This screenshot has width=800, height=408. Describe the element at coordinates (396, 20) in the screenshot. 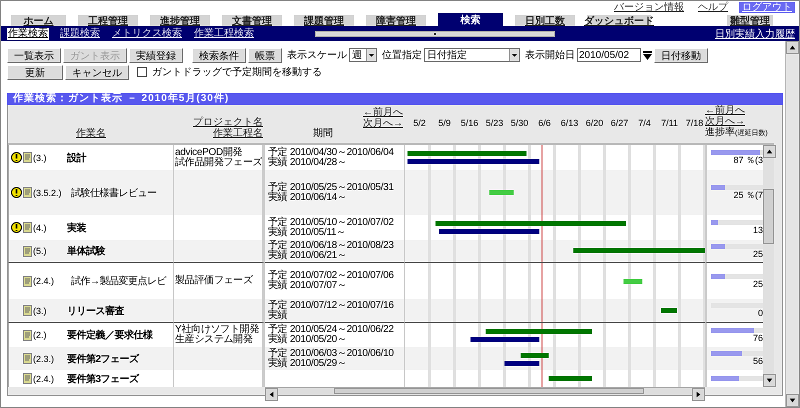

I see `nav-tab: 障害管理` at that location.